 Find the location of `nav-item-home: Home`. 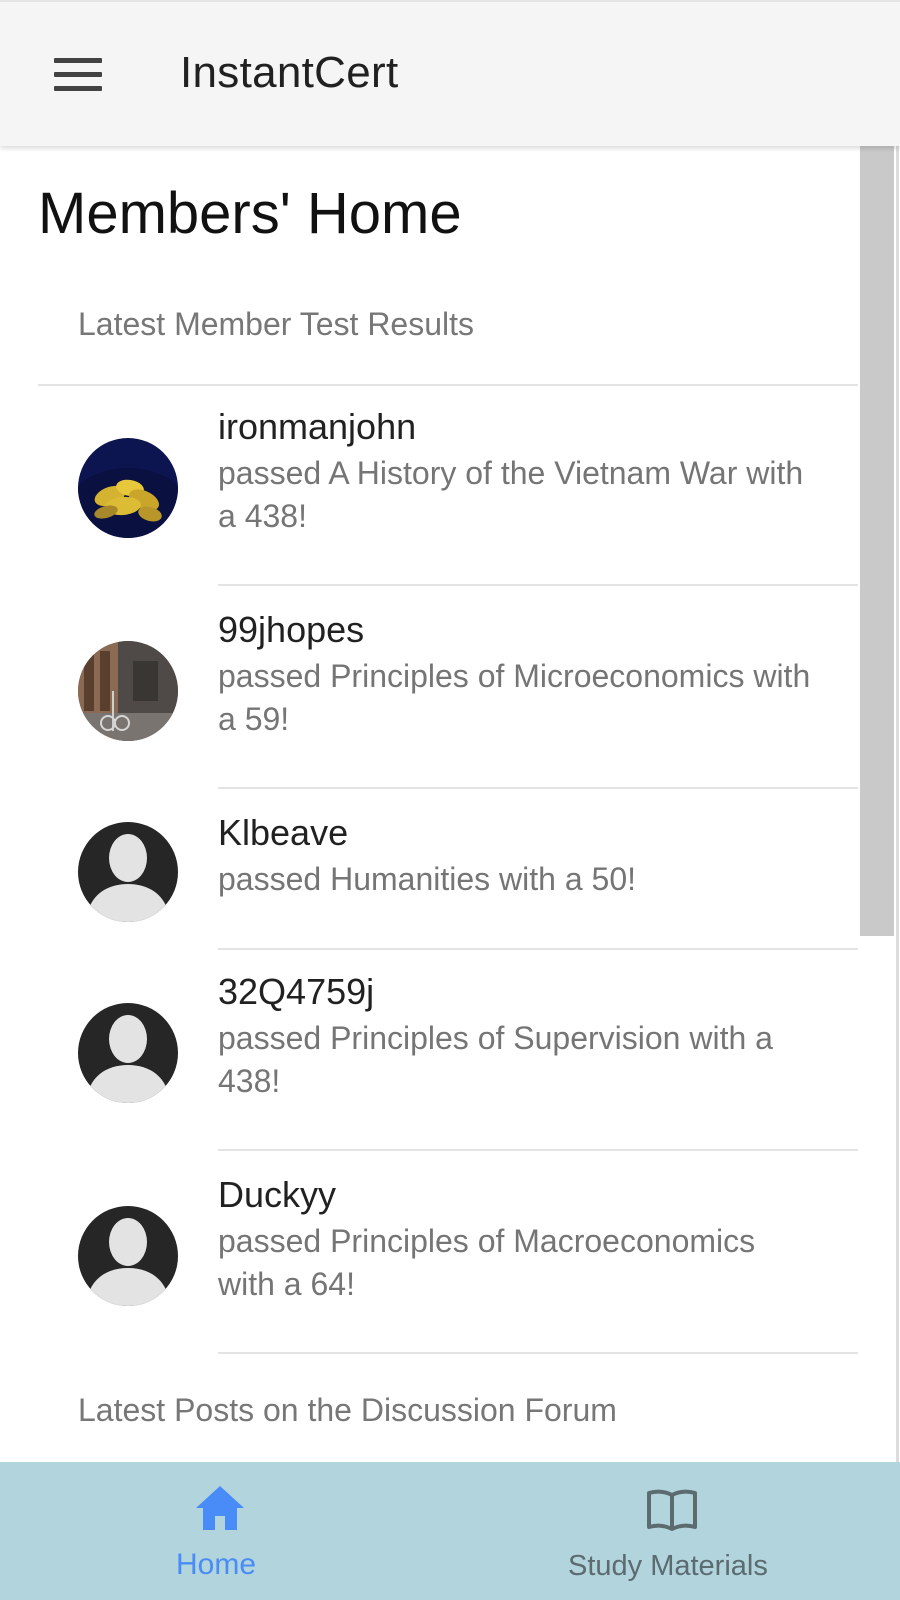

nav-item-home: Home is located at coordinates (220, 1531).